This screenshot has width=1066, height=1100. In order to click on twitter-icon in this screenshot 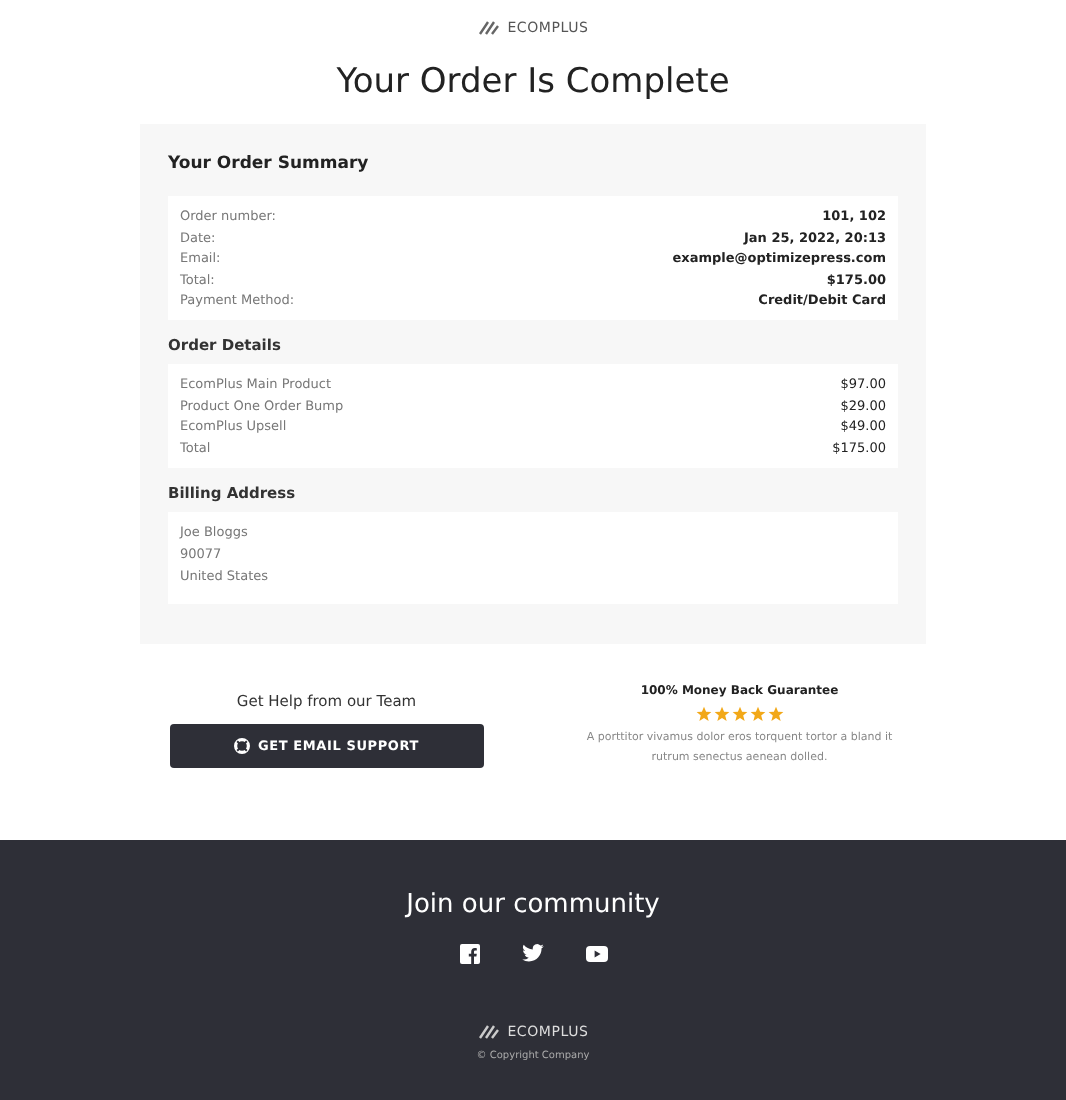, I will do `click(532, 953)`.